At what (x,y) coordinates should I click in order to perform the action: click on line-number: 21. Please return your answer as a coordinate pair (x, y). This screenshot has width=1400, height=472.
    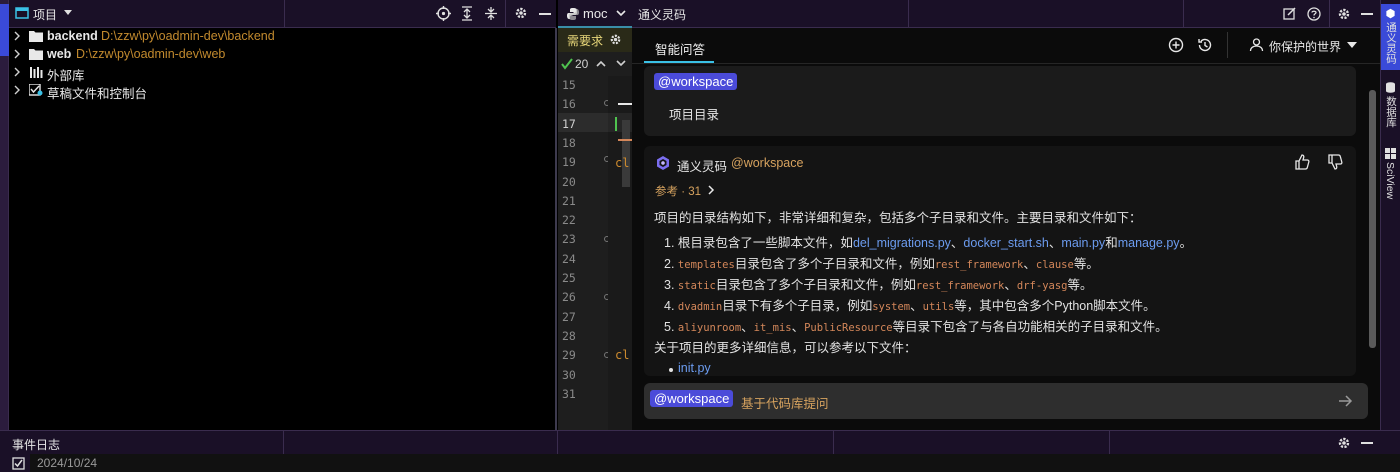
    Looking at the image, I should click on (573, 201).